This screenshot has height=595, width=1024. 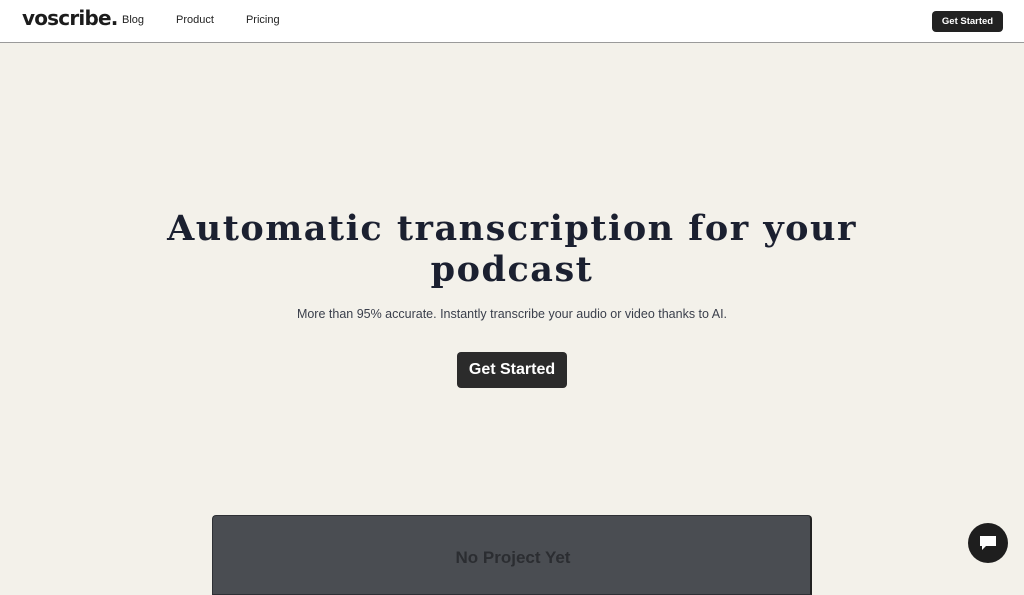 What do you see at coordinates (512, 269) in the screenshot?
I see `hero-title-line-2: podcast` at bounding box center [512, 269].